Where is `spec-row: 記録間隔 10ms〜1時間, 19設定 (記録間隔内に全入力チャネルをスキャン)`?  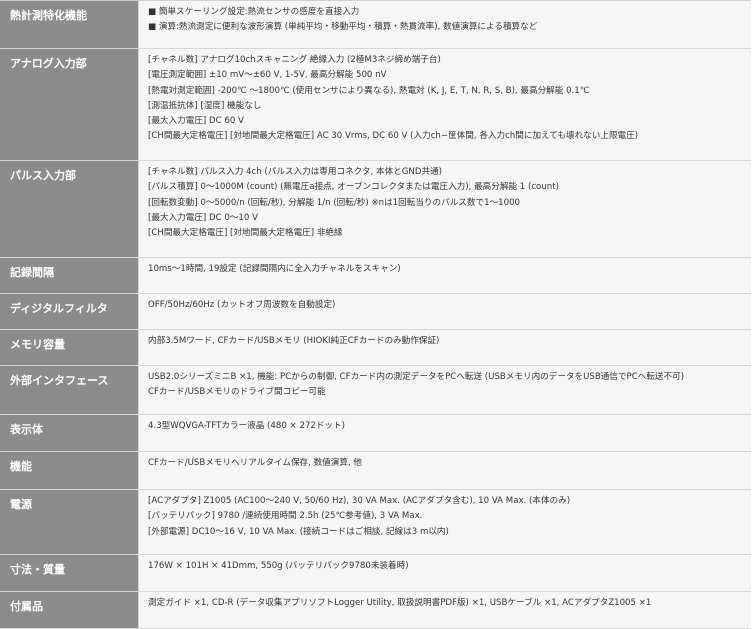
spec-row: 記録間隔 10ms〜1時間, 19設定 (記録間隔内に全入力チャネルをスキャン) is located at coordinates (375, 276).